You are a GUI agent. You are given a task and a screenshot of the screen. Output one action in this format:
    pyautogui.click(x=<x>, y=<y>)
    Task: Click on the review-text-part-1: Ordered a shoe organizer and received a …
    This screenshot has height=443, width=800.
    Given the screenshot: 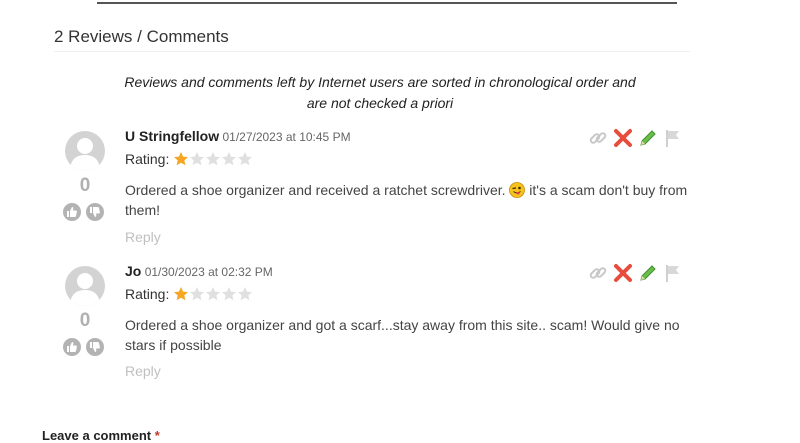 What is the action you would take?
    pyautogui.click(x=317, y=190)
    